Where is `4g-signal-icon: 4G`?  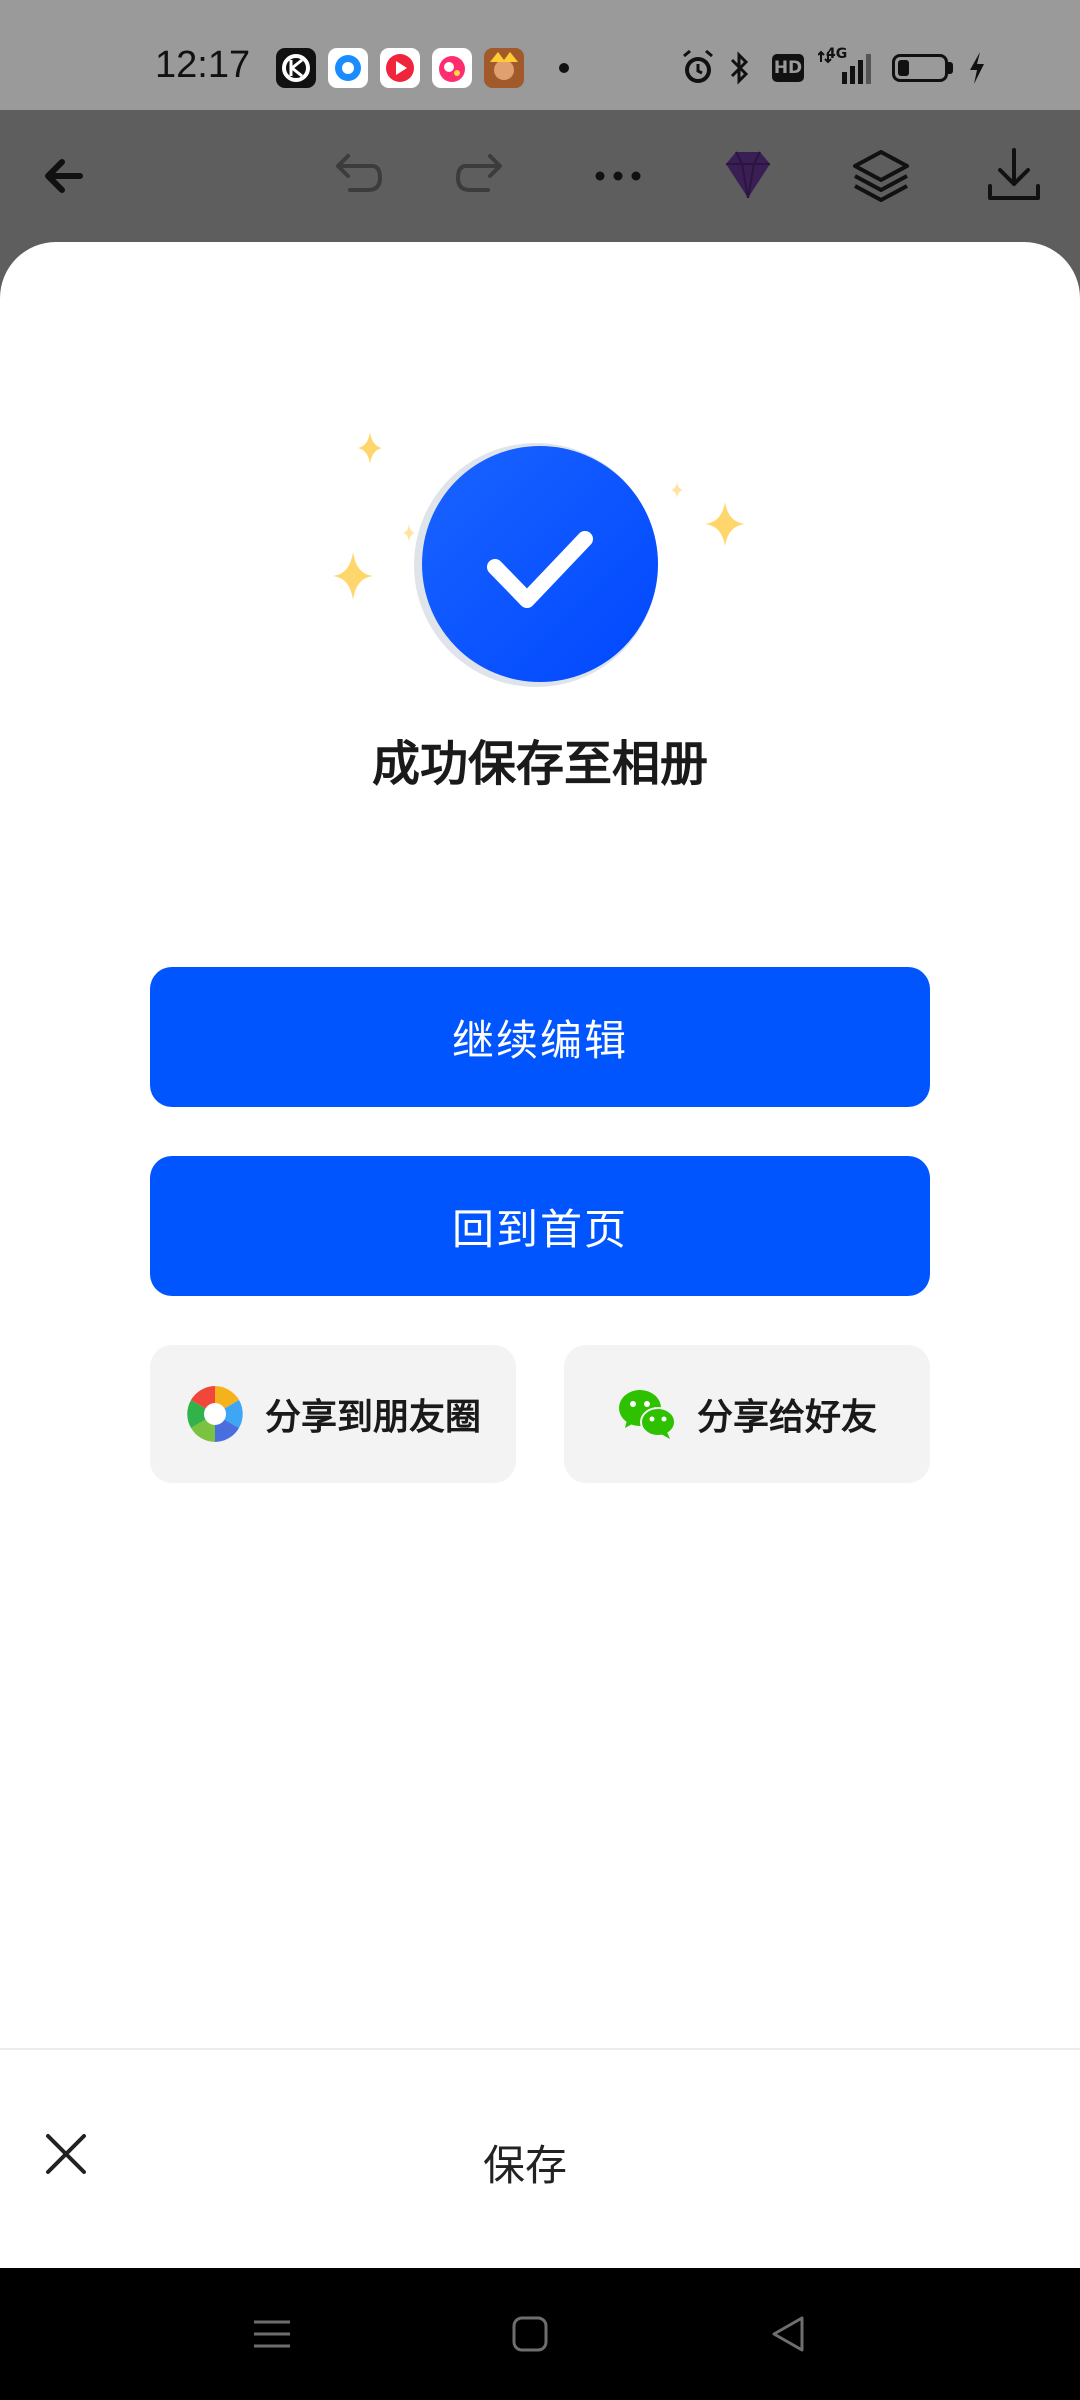
4g-signal-icon: 4G is located at coordinates (848, 67).